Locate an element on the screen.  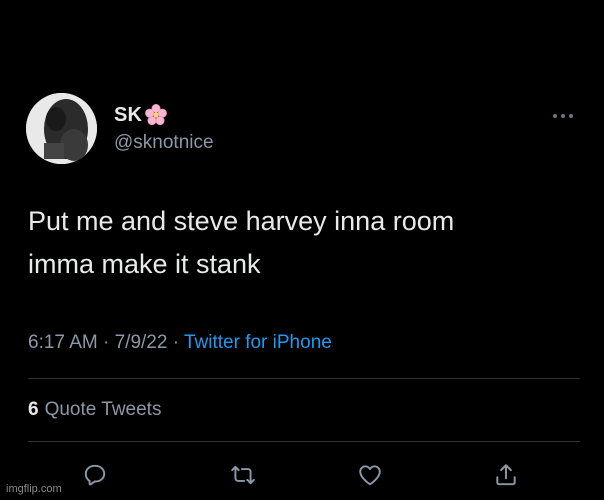
like-button is located at coordinates (370, 475).